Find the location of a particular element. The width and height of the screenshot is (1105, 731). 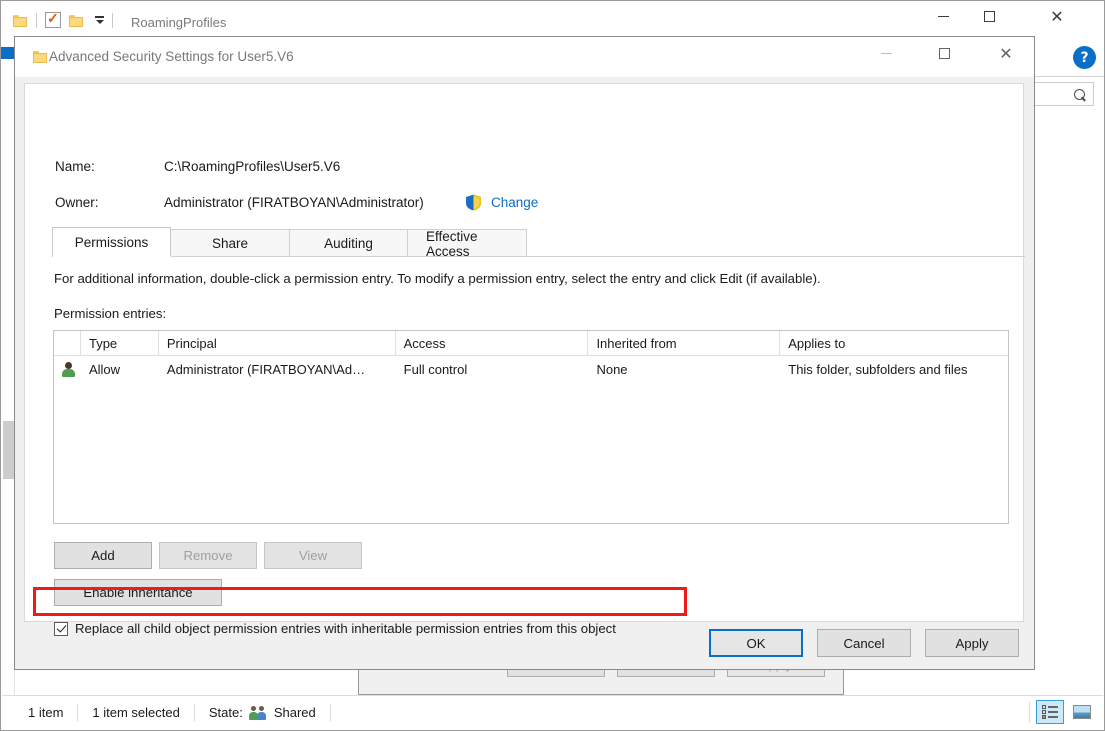

search-icon is located at coordinates (1079, 94).